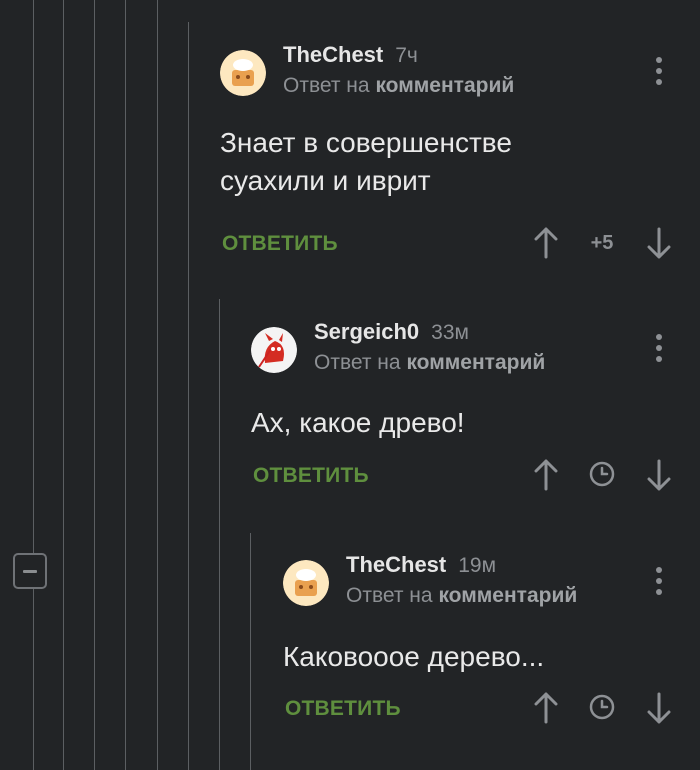 The width and height of the screenshot is (700, 770). I want to click on comment-text-line: суахили и иврит, so click(325, 180).